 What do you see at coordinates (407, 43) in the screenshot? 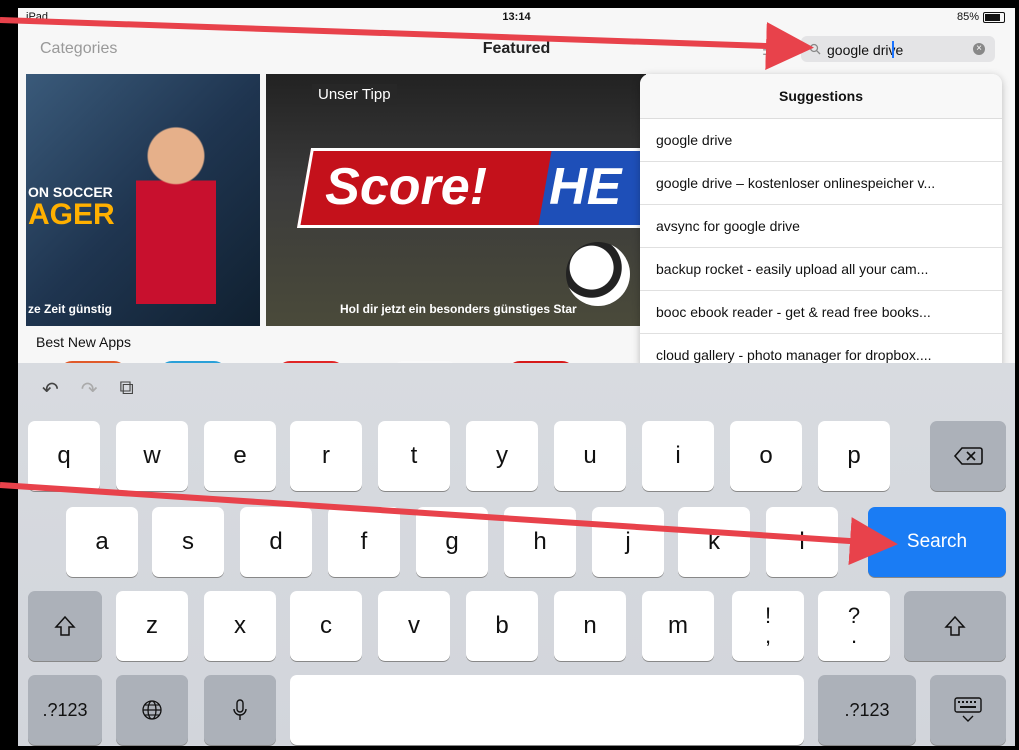
I see `arrow-to-search-field` at bounding box center [407, 43].